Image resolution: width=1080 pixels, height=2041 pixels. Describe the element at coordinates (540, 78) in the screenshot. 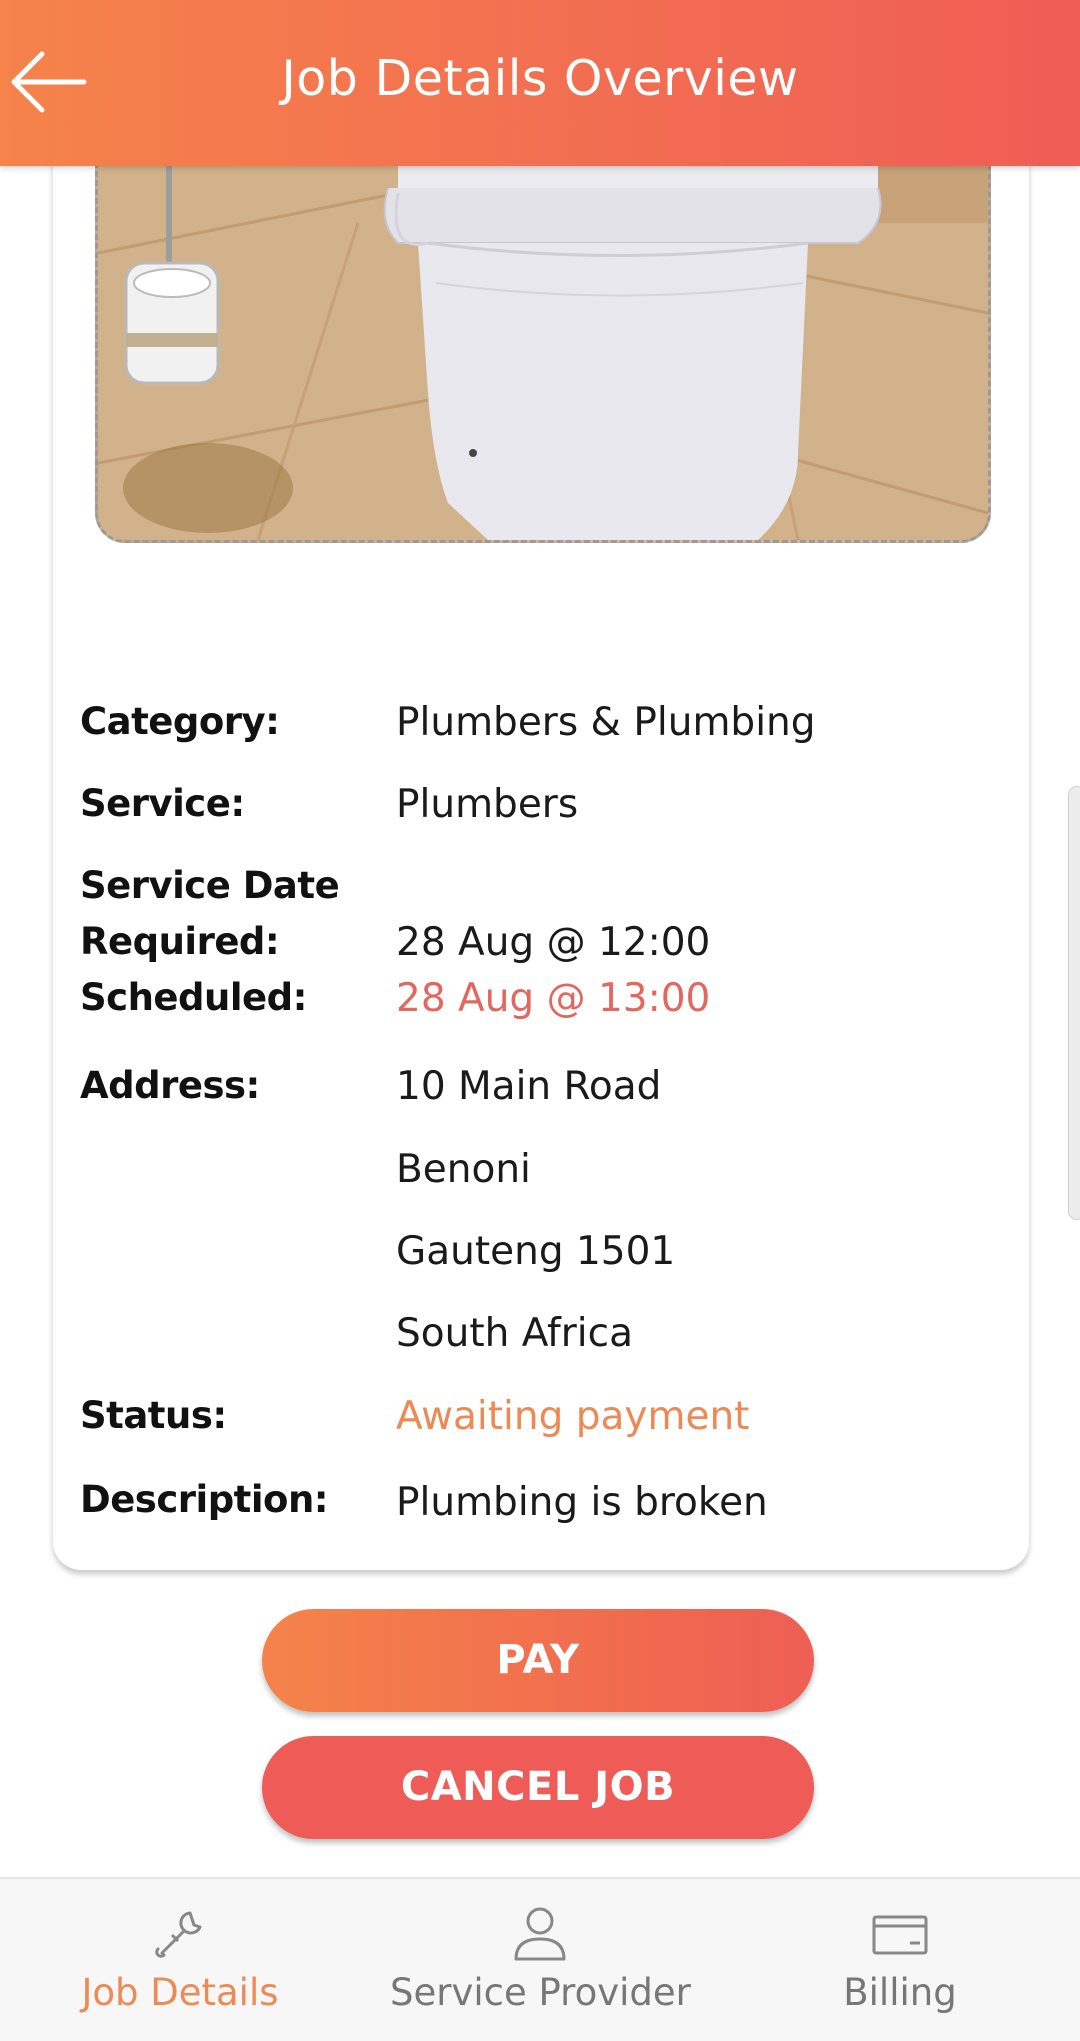

I see `page-title: Job Details Overview` at that location.